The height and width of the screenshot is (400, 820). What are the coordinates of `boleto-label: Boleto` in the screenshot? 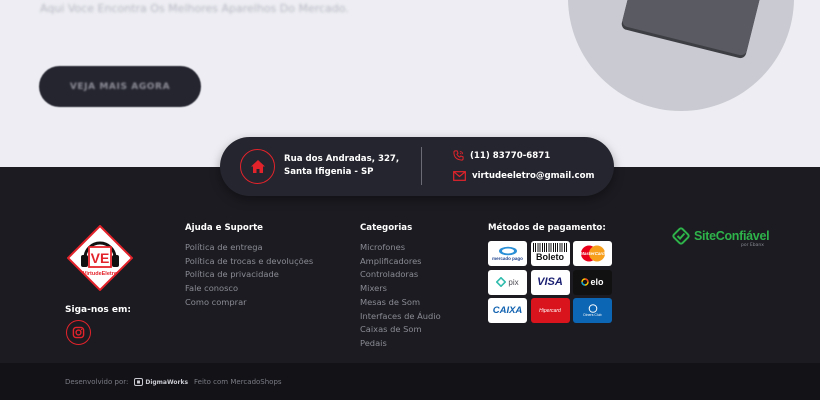 It's located at (550, 257).